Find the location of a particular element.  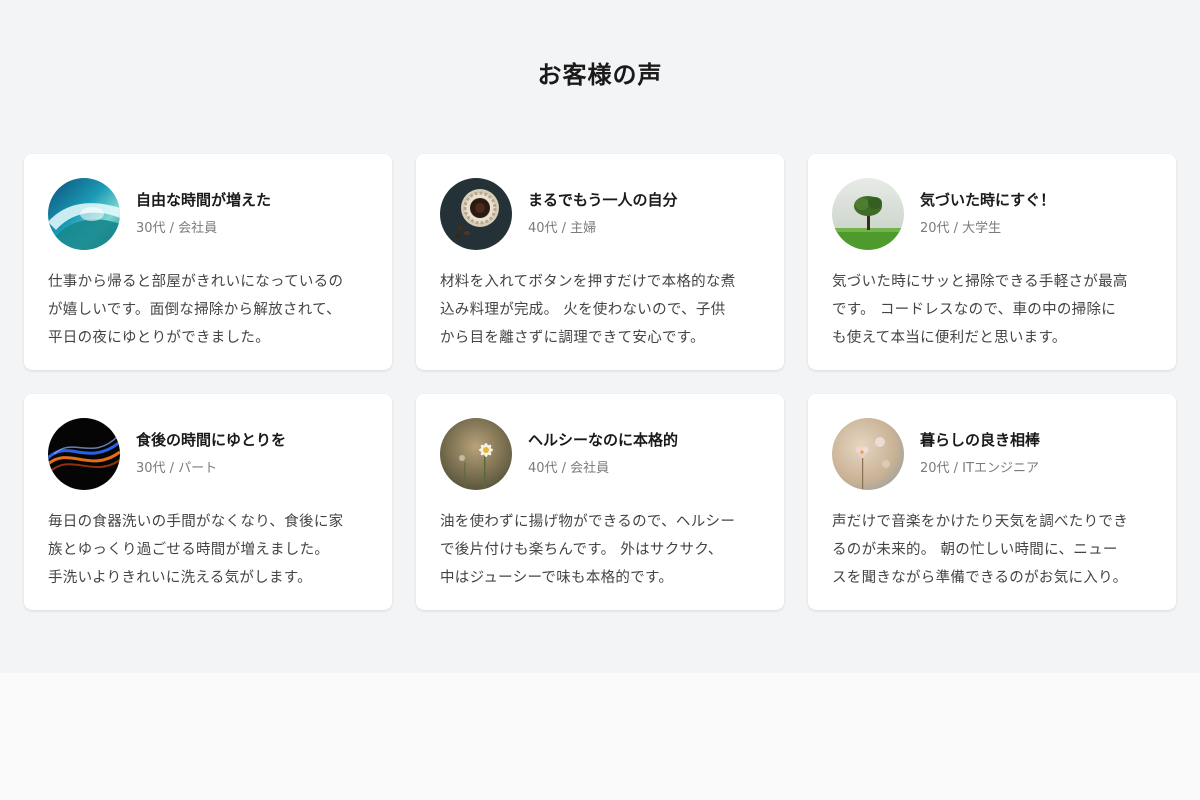

section-title: お客様の声 is located at coordinates (600, 75).